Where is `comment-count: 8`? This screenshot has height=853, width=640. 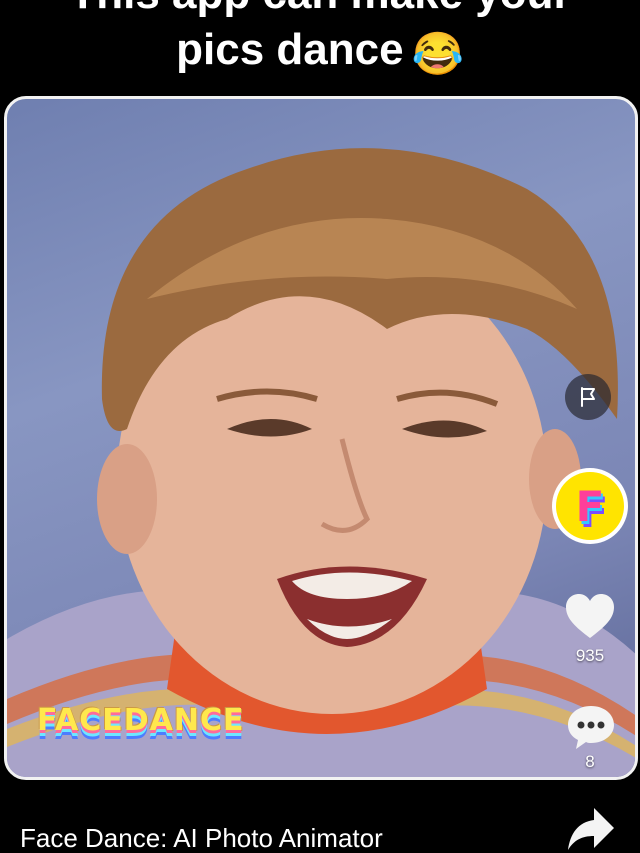
comment-count: 8 is located at coordinates (590, 761).